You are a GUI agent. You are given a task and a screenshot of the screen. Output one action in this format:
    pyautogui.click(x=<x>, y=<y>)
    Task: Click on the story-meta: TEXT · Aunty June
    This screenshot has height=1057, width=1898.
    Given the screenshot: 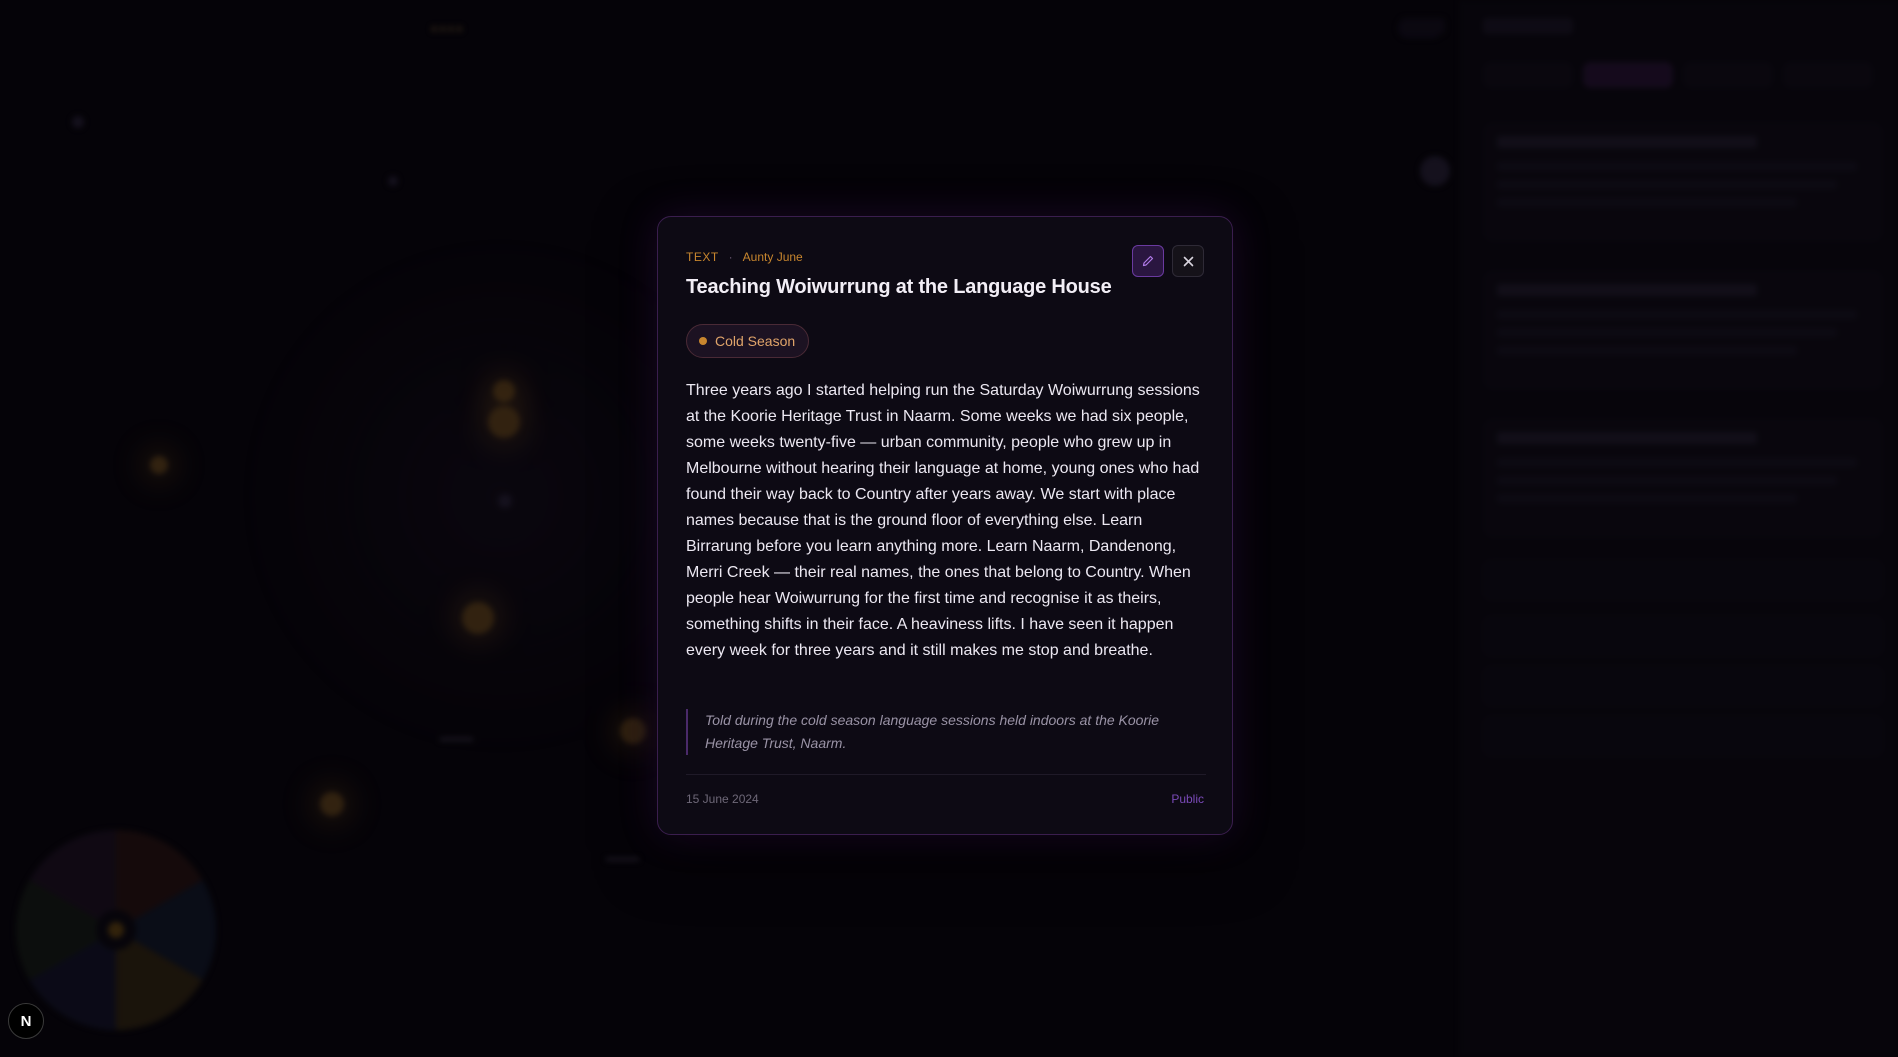 What is the action you would take?
    pyautogui.click(x=744, y=257)
    